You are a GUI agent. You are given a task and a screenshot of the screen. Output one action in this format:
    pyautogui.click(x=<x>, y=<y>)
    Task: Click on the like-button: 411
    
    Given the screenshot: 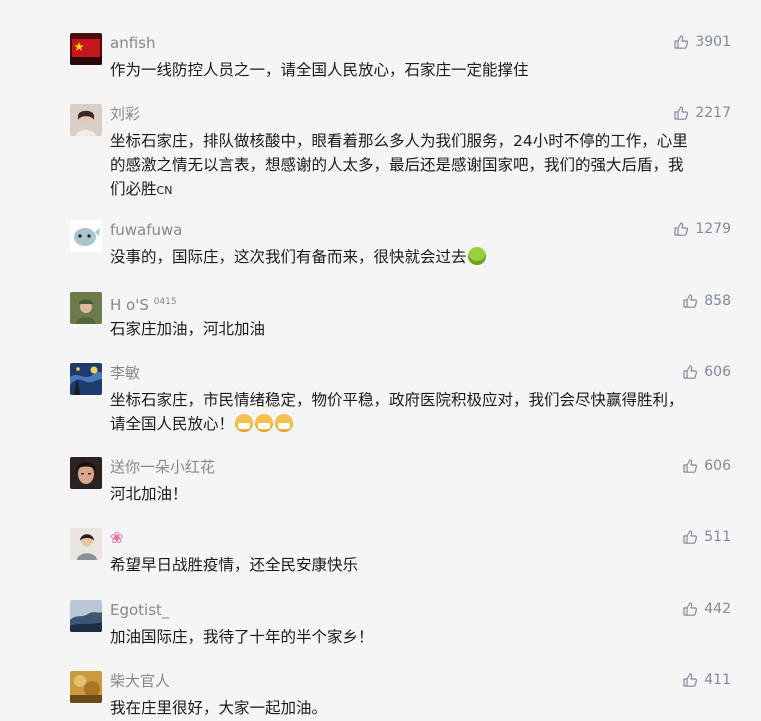 What is the action you would take?
    pyautogui.click(x=706, y=680)
    